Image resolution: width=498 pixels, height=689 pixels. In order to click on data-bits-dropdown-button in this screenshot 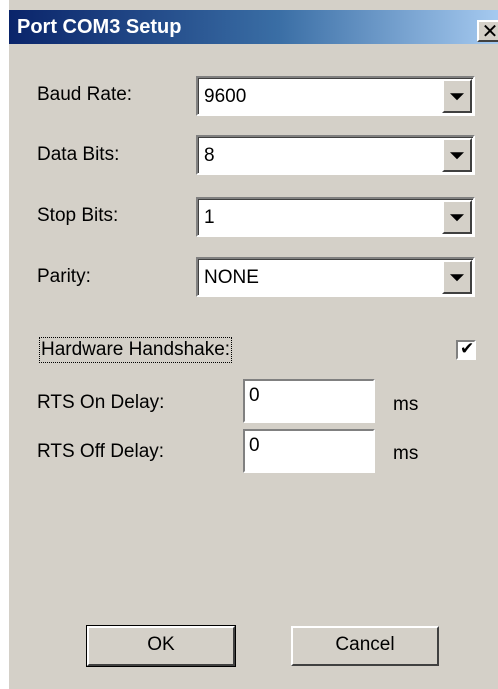, I will do `click(457, 155)`.